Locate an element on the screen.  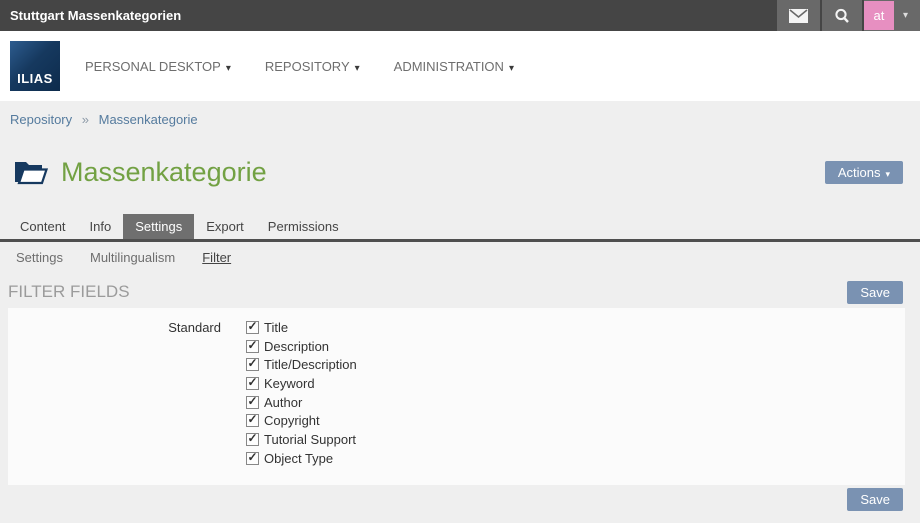
author-checkbox is located at coordinates (252, 401).